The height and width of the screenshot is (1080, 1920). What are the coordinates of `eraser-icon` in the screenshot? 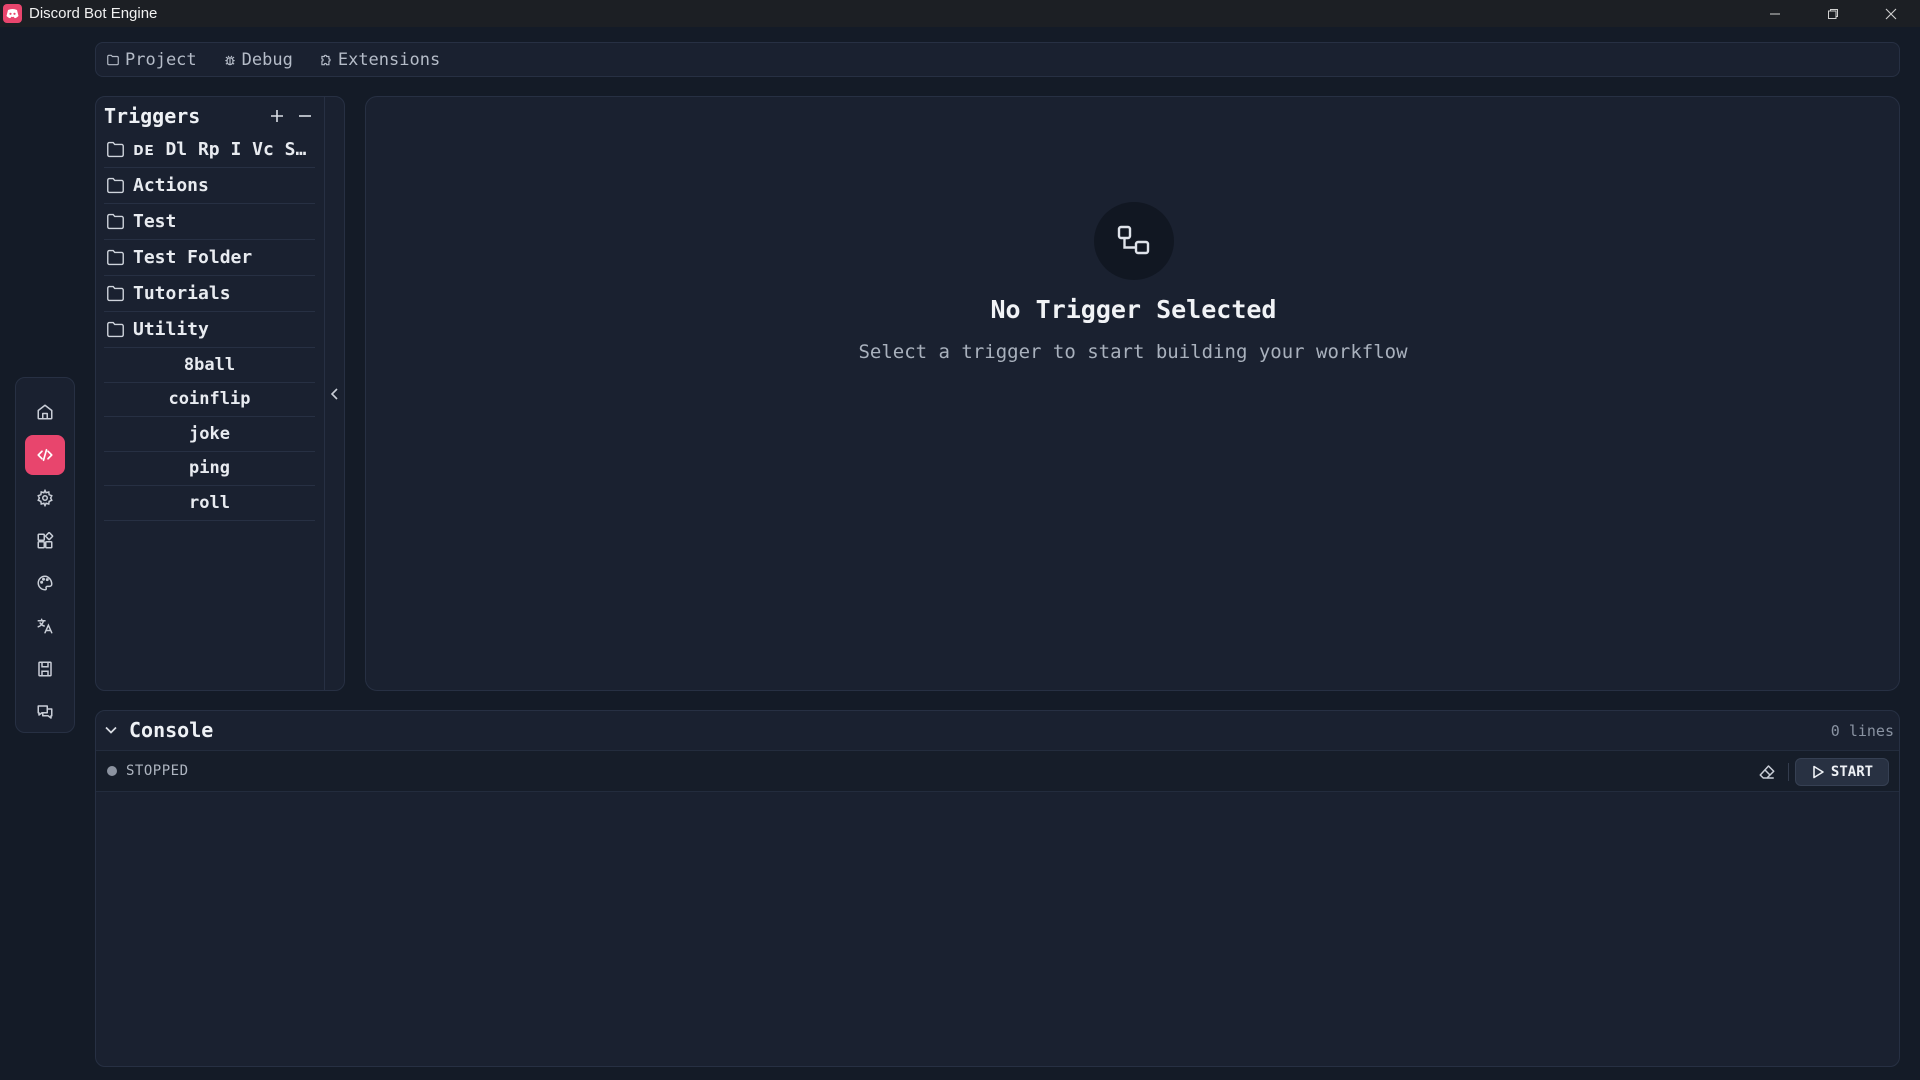 It's located at (1767, 772).